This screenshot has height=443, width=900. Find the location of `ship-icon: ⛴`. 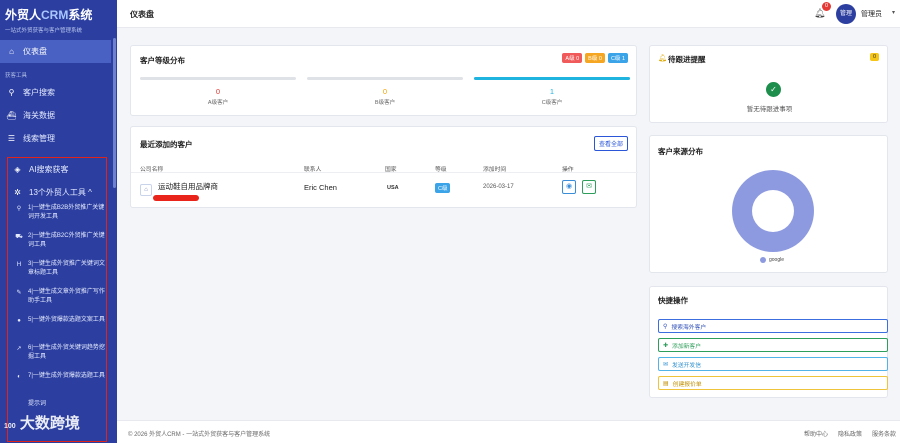

ship-icon: ⛴ is located at coordinates (11, 115).